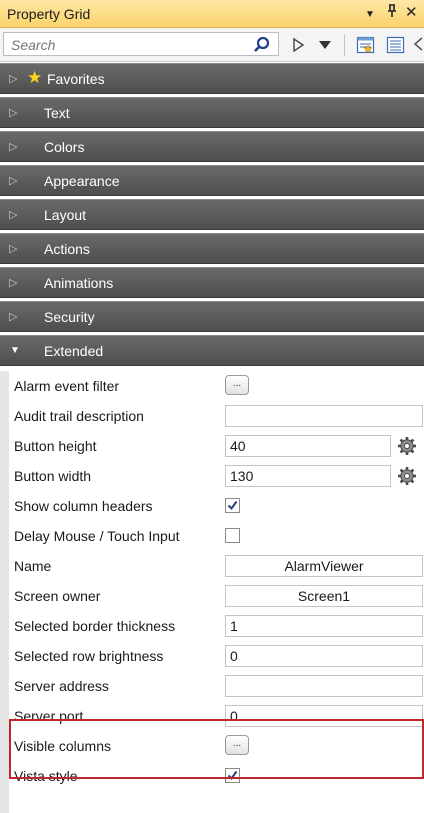  I want to click on window-menu-dropdown-icon: ▼, so click(370, 15).